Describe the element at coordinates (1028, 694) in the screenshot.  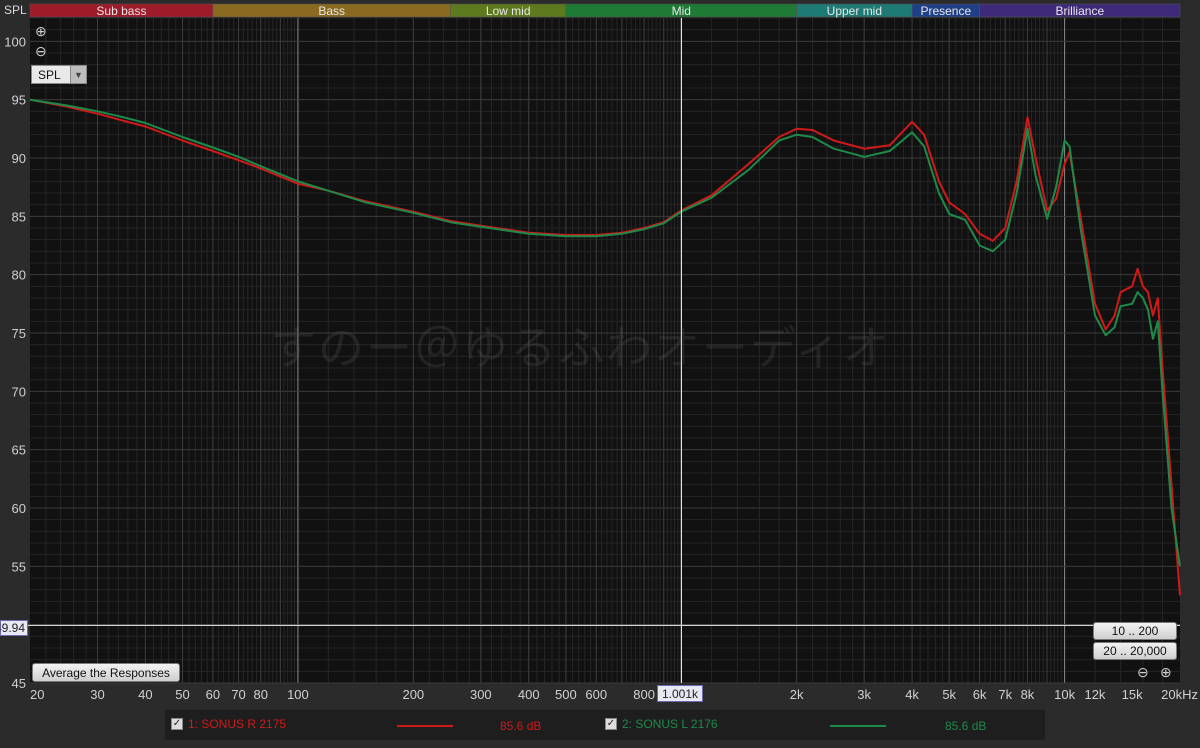
I see `x-tick-label: 8k` at that location.